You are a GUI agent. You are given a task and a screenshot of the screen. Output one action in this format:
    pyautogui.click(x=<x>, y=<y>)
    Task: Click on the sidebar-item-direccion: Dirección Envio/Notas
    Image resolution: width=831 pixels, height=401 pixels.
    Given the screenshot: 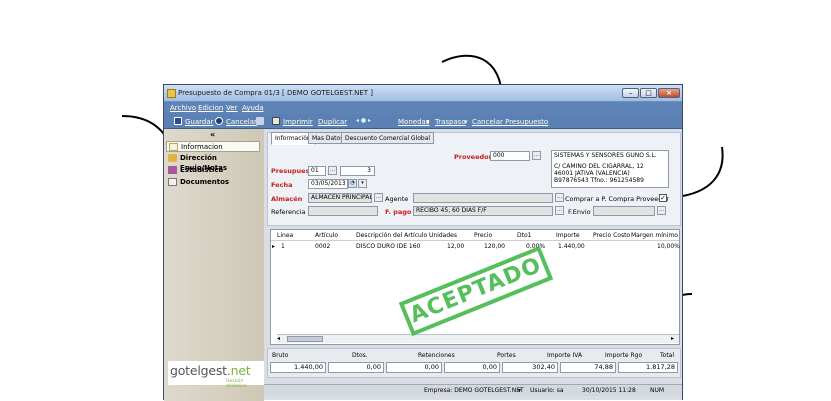 What is the action you would take?
    pyautogui.click(x=213, y=162)
    